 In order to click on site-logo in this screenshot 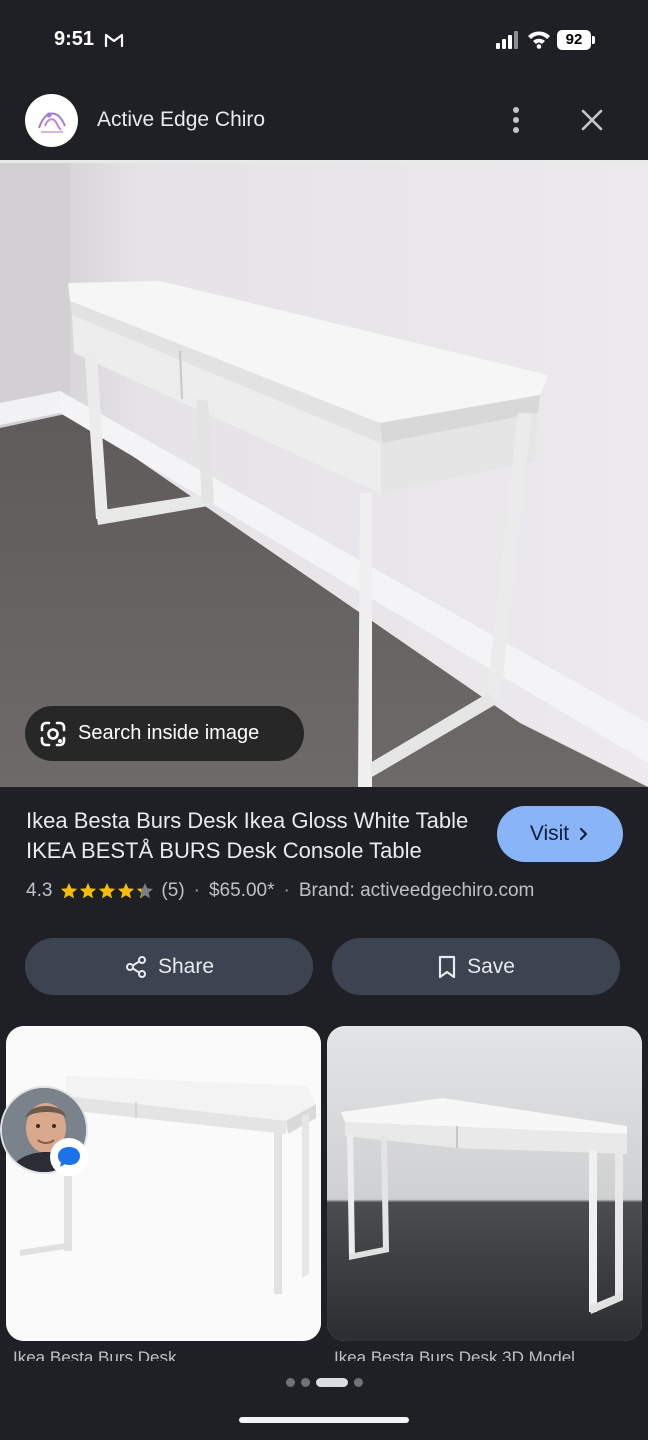, I will do `click(51, 120)`.